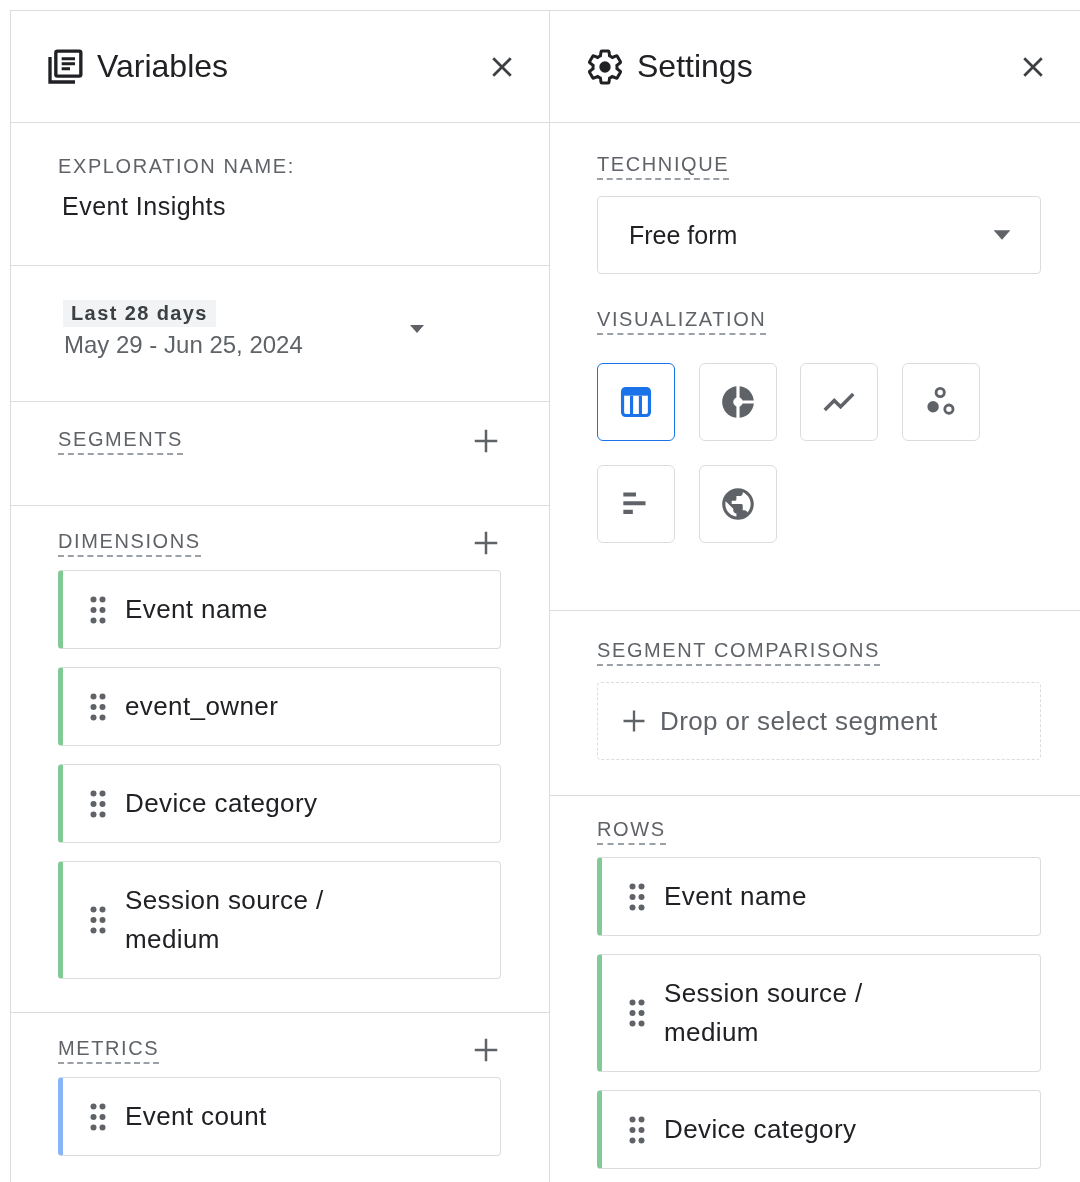 Image resolution: width=1080 pixels, height=1182 pixels. I want to click on exploration-name: Event Insights, so click(281, 206).